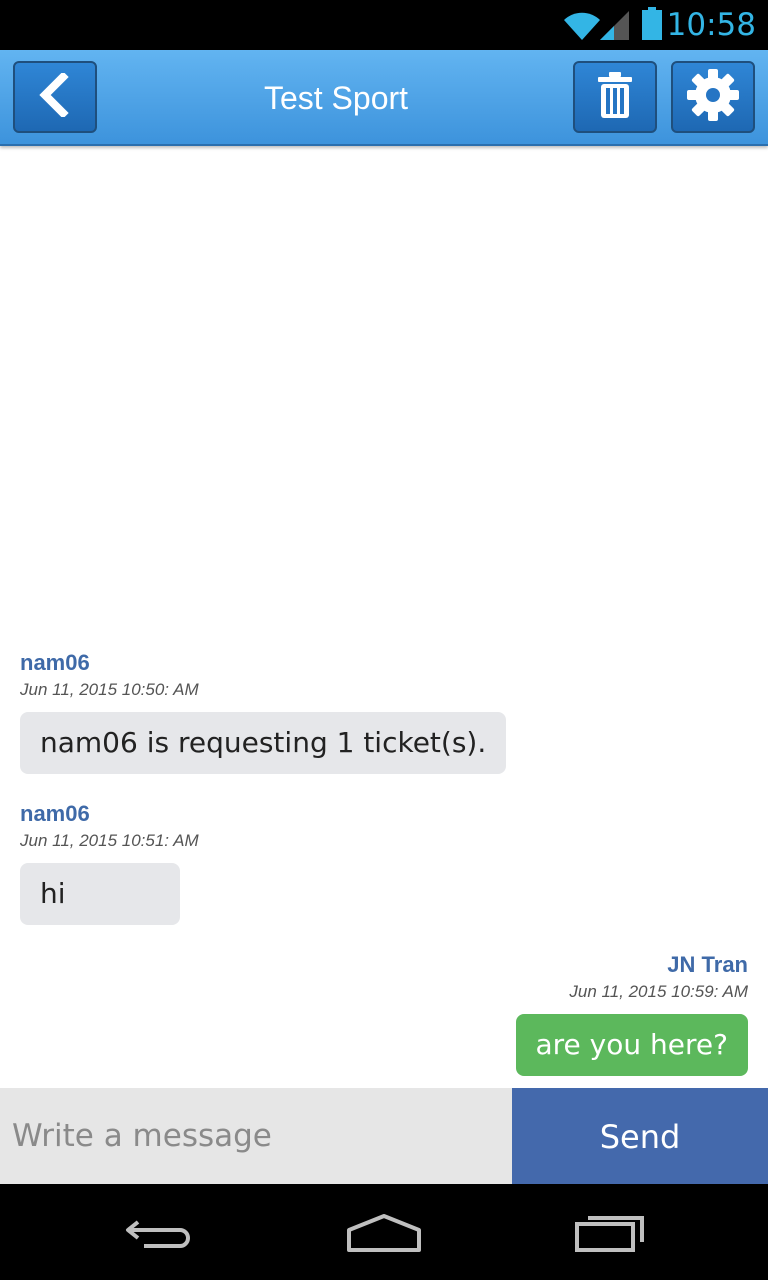  I want to click on back-button, so click(55, 97).